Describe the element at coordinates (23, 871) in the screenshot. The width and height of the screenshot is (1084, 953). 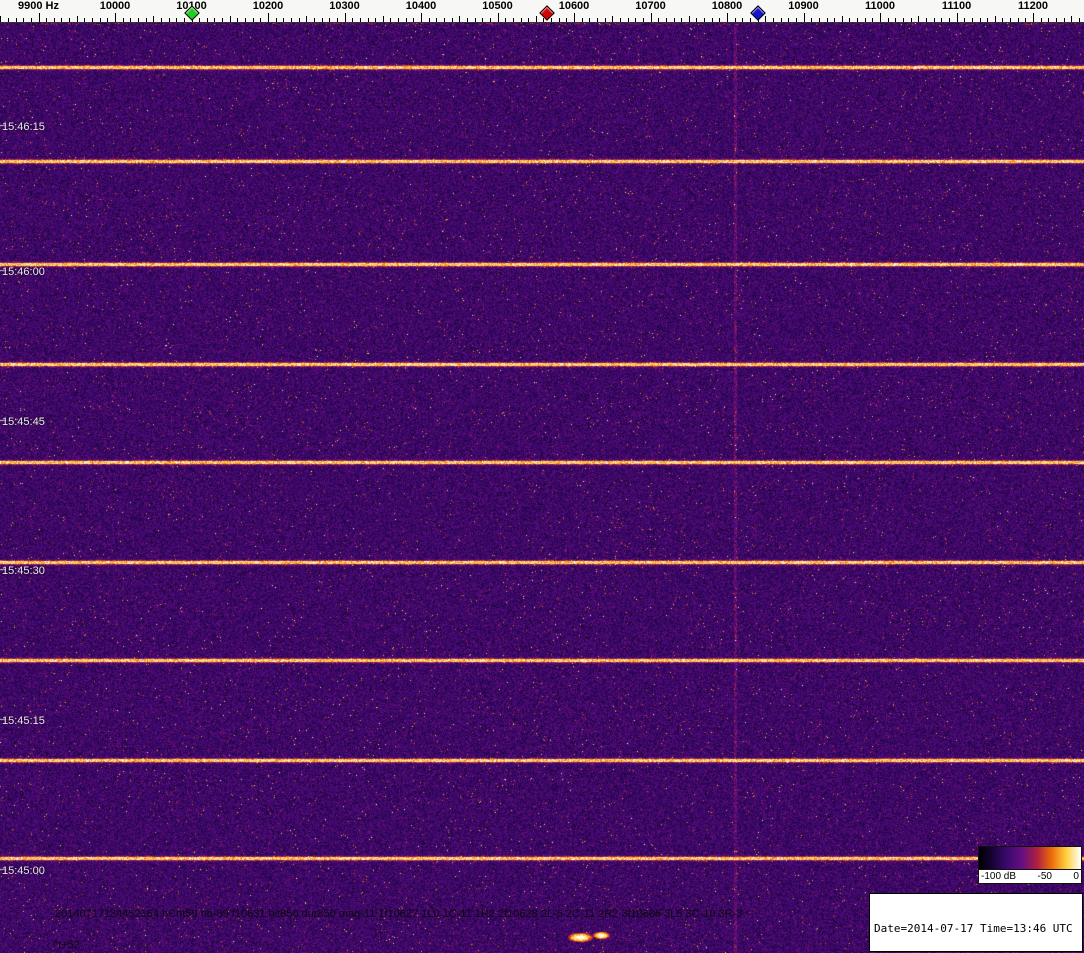
I see `time-tick-label: 15:45:00` at that location.